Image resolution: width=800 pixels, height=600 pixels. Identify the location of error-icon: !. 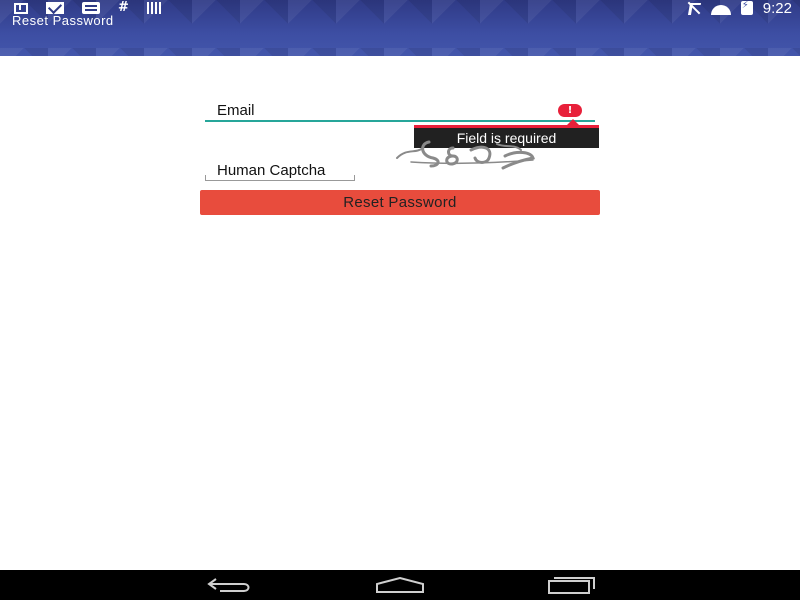
(570, 110).